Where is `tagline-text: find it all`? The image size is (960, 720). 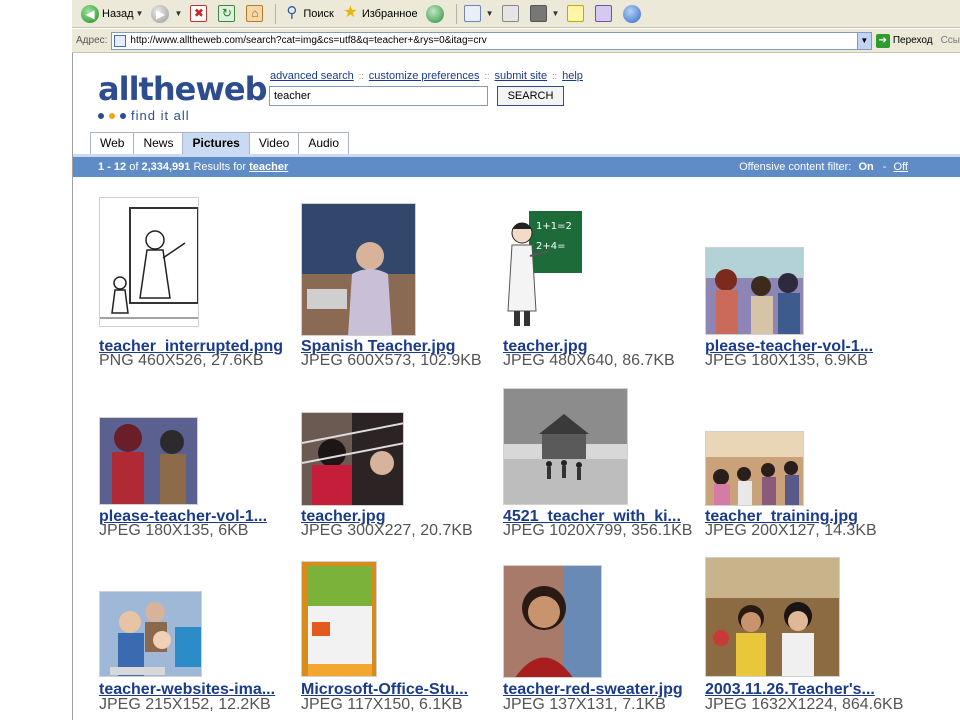 tagline-text: find it all is located at coordinates (160, 115).